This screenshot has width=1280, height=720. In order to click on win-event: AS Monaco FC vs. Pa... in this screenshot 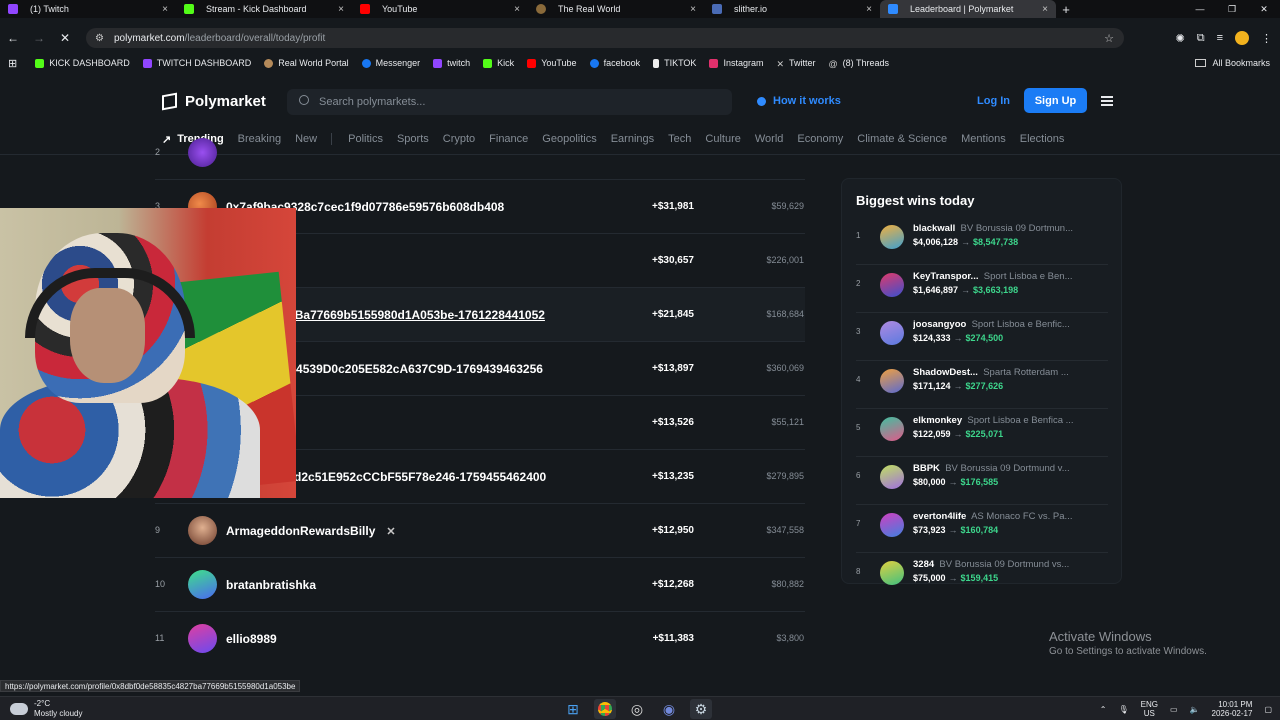, I will do `click(1021, 516)`.